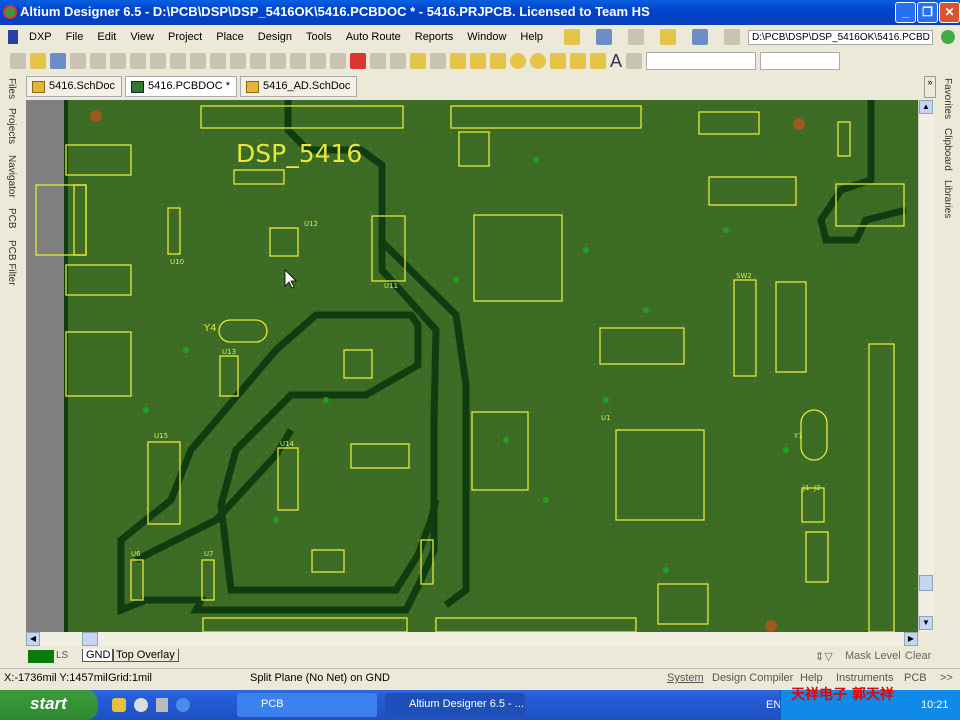  Describe the element at coordinates (685, 678) in the screenshot. I see `panel-system: System` at that location.